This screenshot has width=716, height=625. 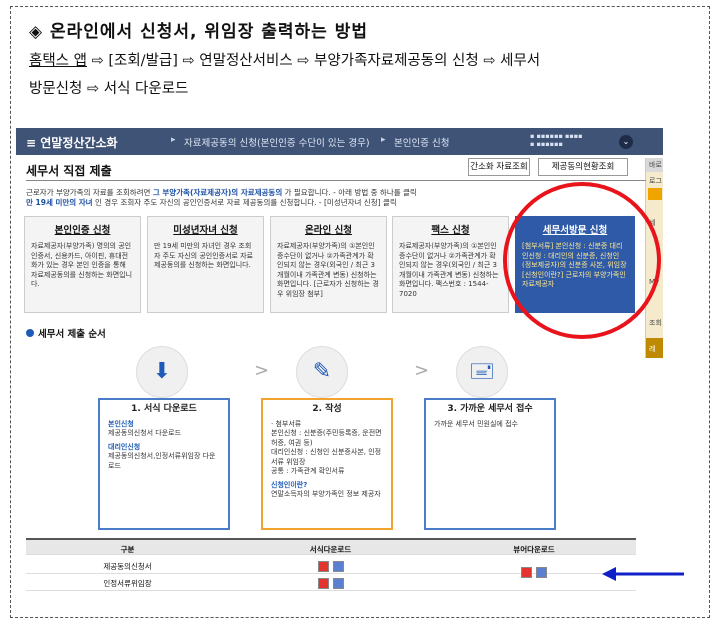 I want to click on topbar-small-text: ▪ ▪▪▪▪▪▪ ▪▪▪▪ ▪ ▪▪▪▪▪▪, so click(x=556, y=140).